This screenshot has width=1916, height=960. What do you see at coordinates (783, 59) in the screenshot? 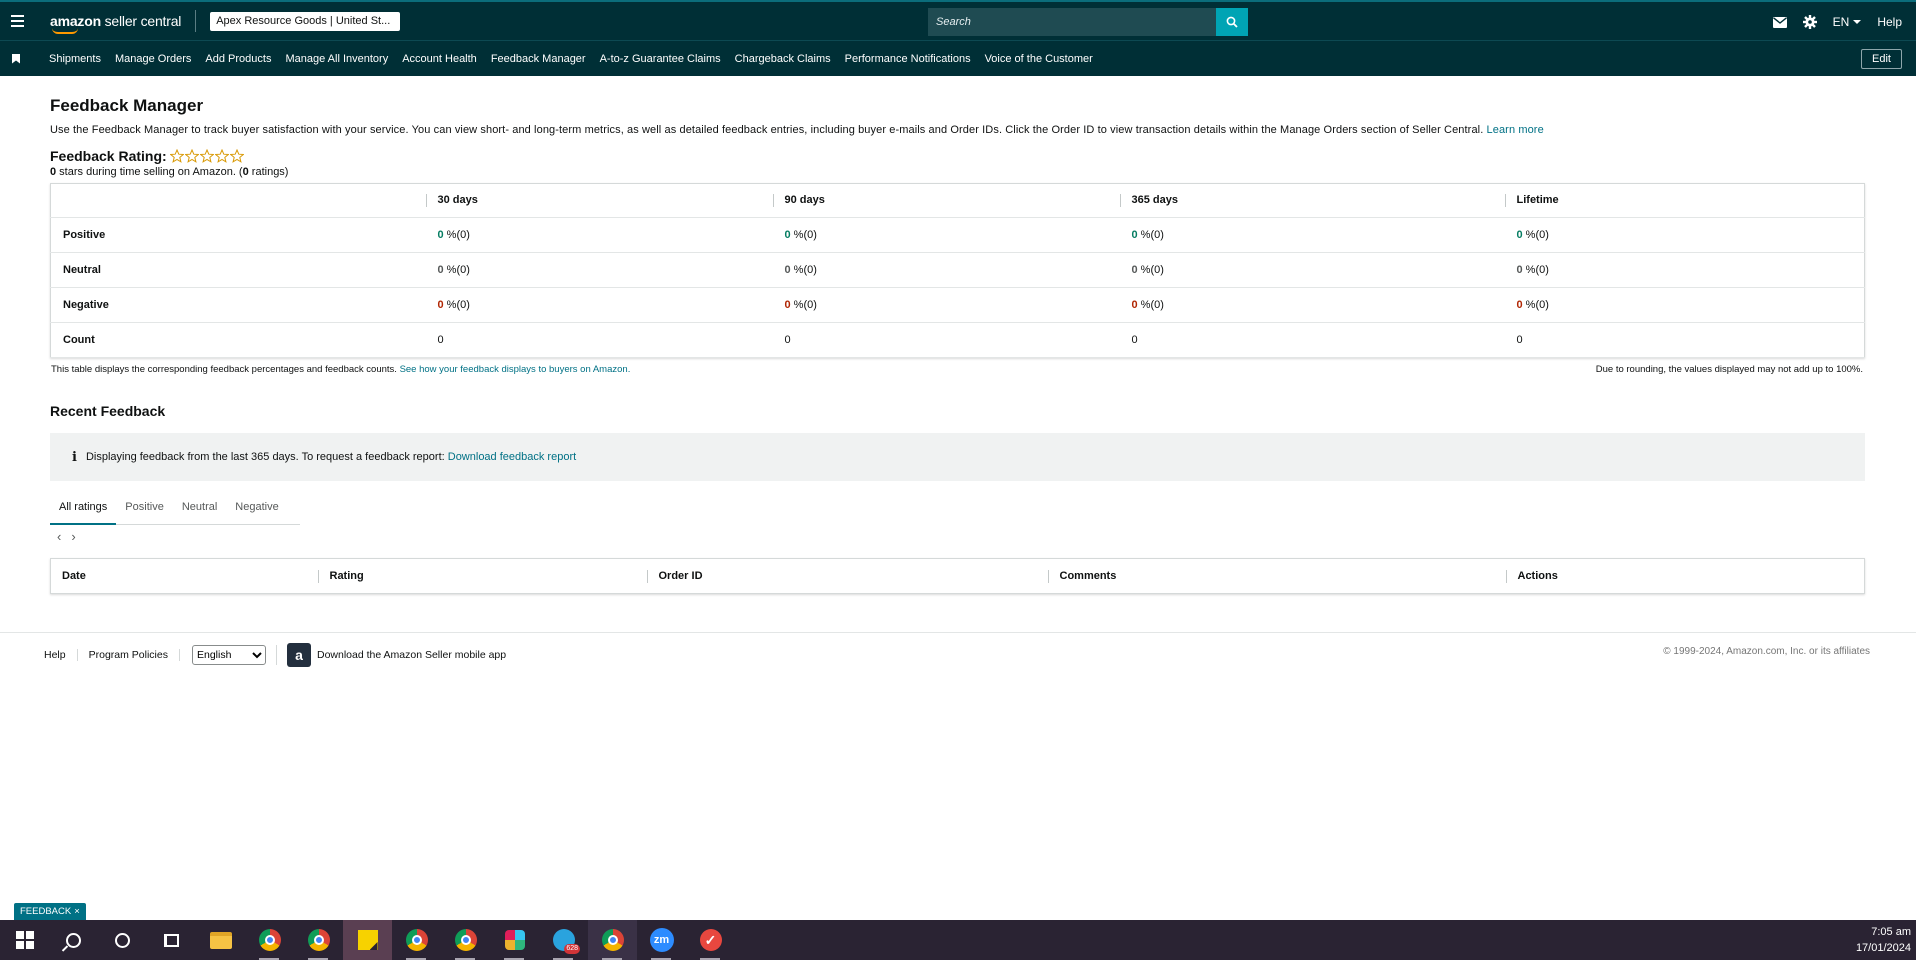
I see `nav-item-chargeback-claims: Chargeback Claims` at bounding box center [783, 59].